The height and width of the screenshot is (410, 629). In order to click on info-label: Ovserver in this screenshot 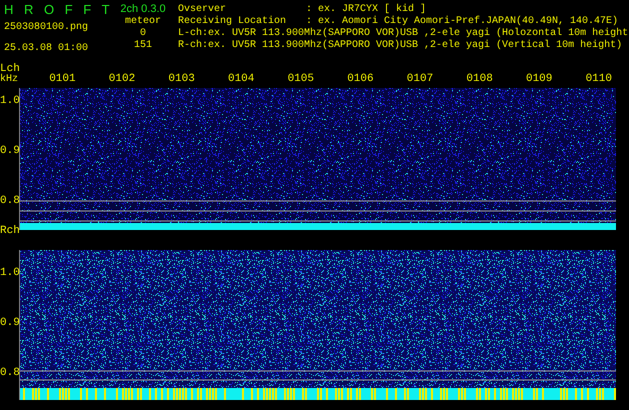, I will do `click(203, 10)`.